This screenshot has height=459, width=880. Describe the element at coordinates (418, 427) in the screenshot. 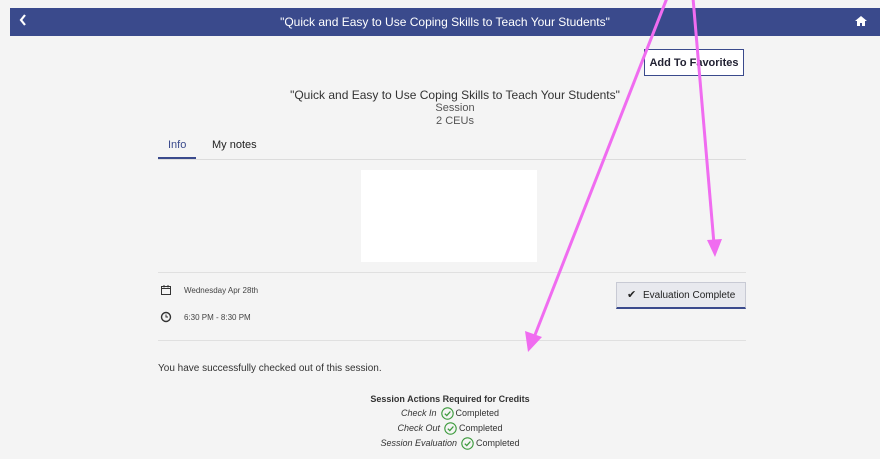

I see `action-name: Check Out` at that location.